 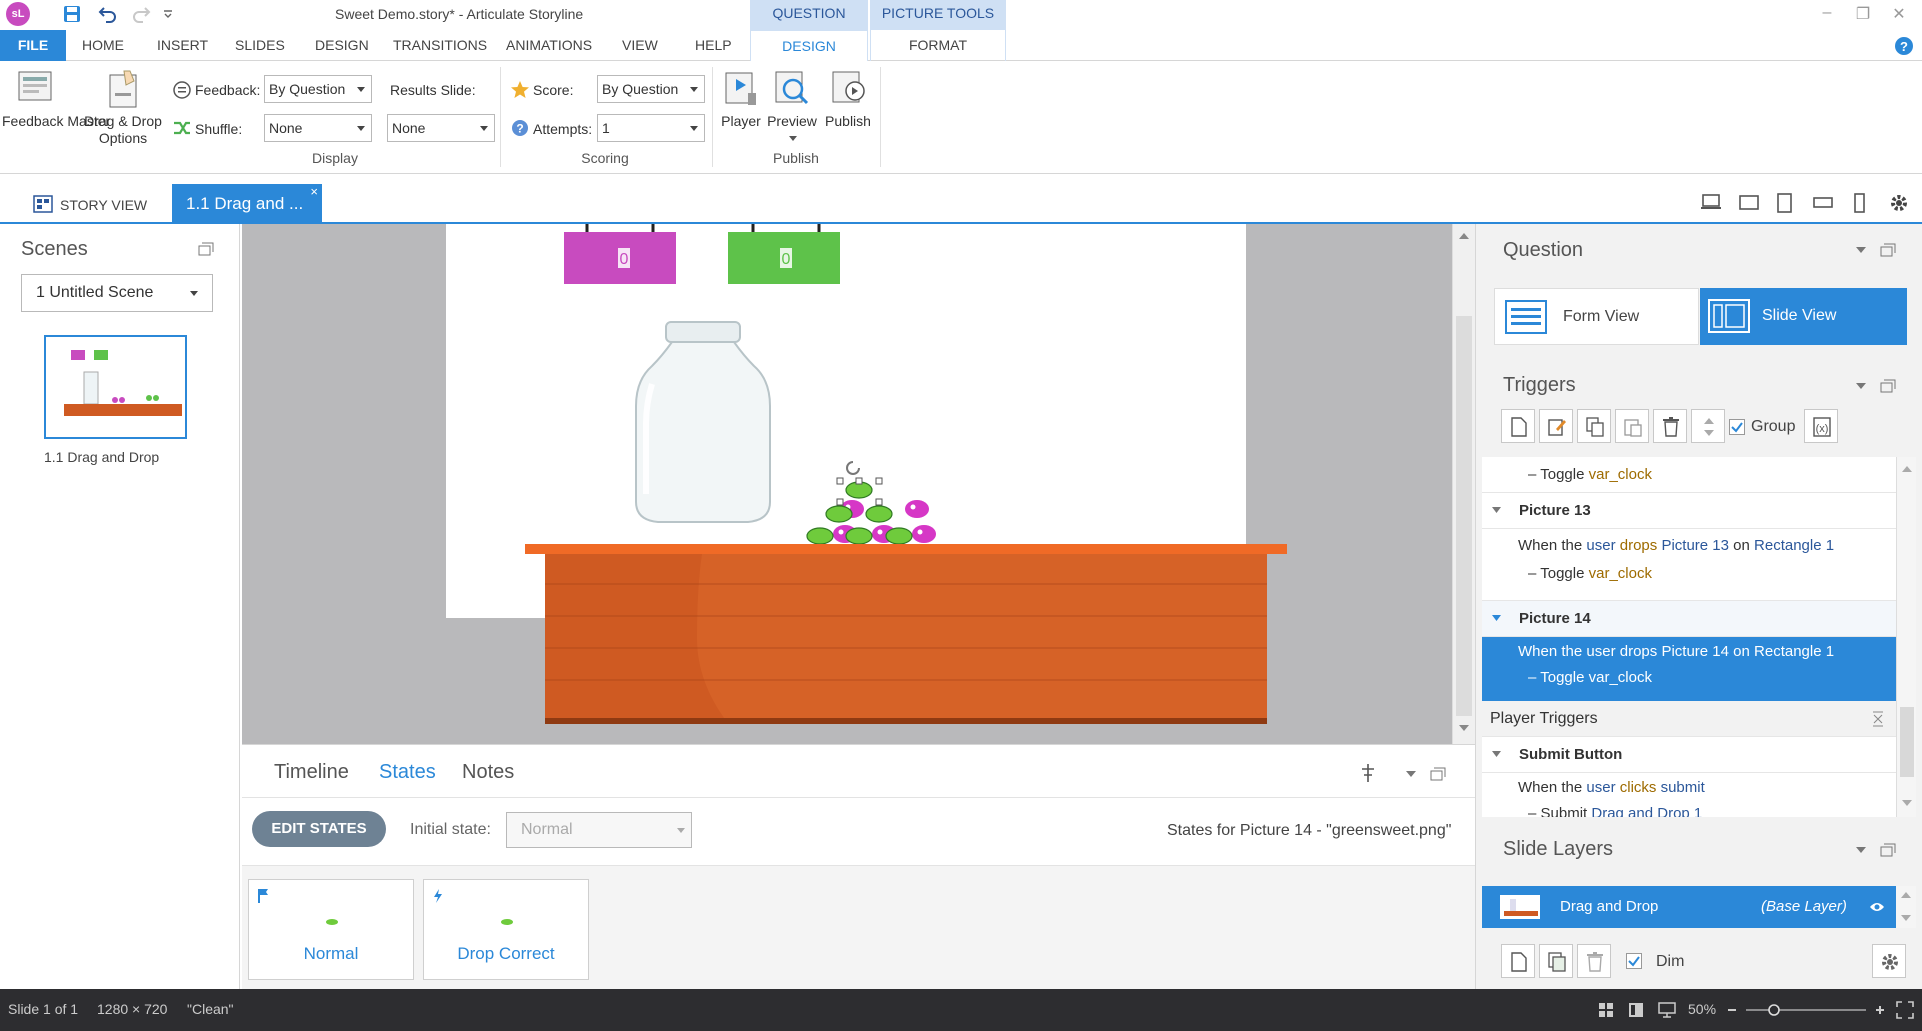 I want to click on feedback-master-icon, so click(x=36, y=89).